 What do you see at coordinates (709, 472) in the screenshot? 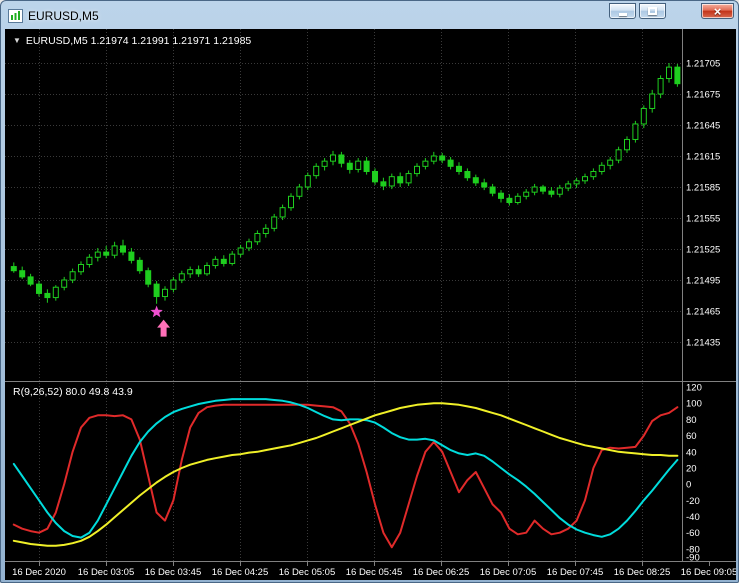
I see `indicator-axis` at bounding box center [709, 472].